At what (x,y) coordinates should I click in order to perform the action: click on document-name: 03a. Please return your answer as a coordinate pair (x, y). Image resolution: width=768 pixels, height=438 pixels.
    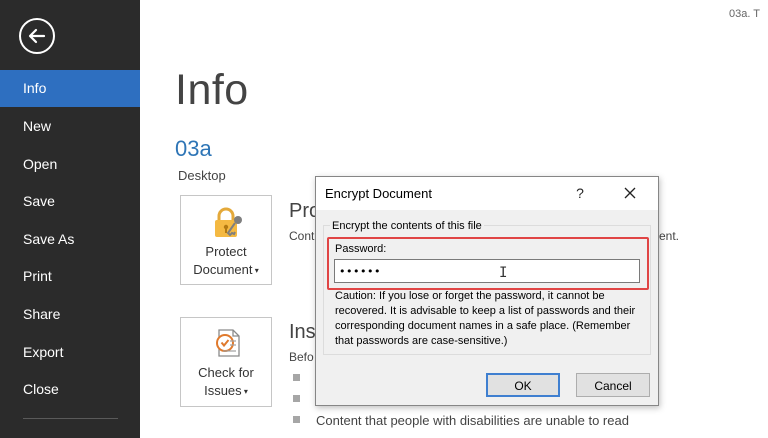
    Looking at the image, I should click on (193, 148).